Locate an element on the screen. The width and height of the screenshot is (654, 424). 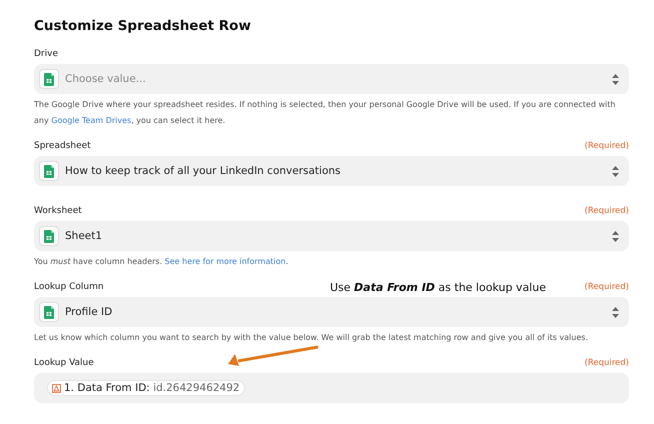
input-field: 1. Data From ID: id.26429462492 is located at coordinates (331, 388).